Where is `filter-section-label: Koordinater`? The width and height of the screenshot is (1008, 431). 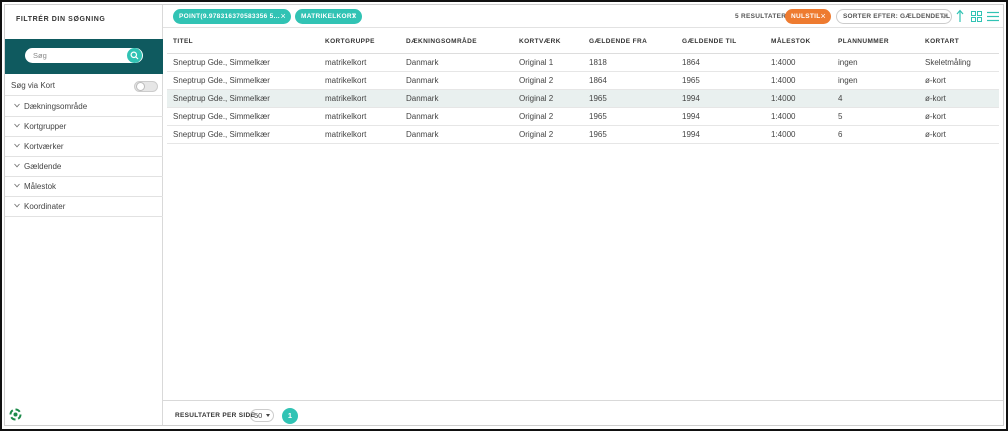 filter-section-label: Koordinater is located at coordinates (45, 206).